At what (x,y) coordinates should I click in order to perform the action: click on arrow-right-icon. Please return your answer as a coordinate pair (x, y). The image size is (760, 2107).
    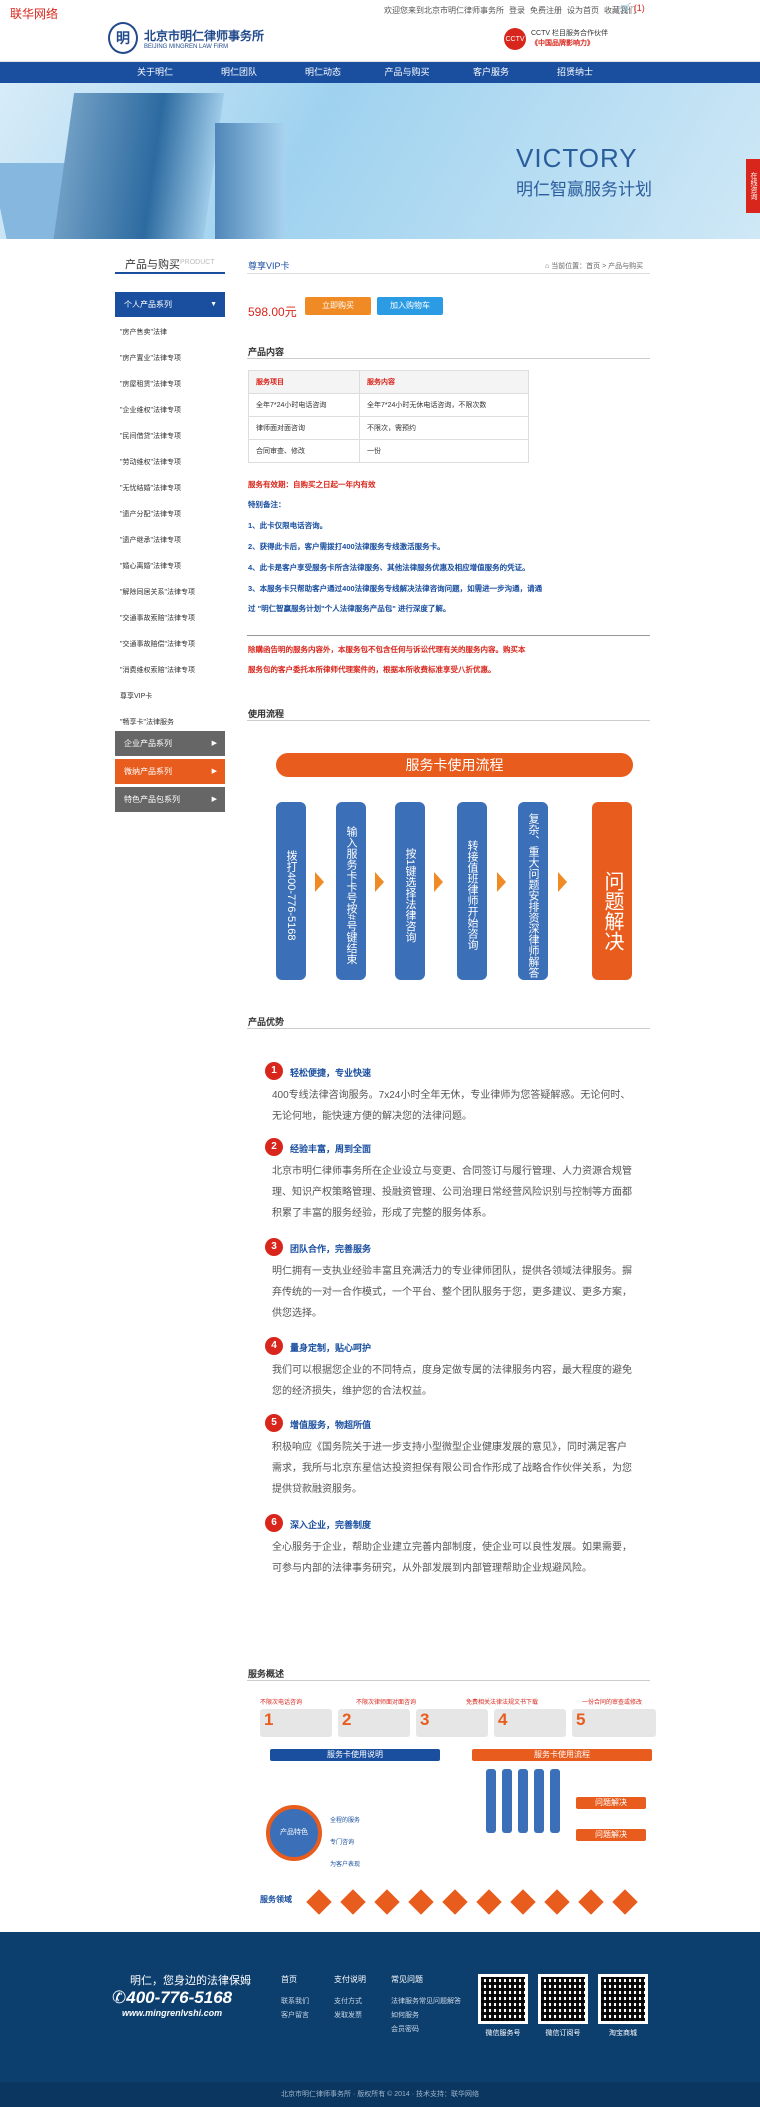
    Looking at the image, I should click on (319, 882).